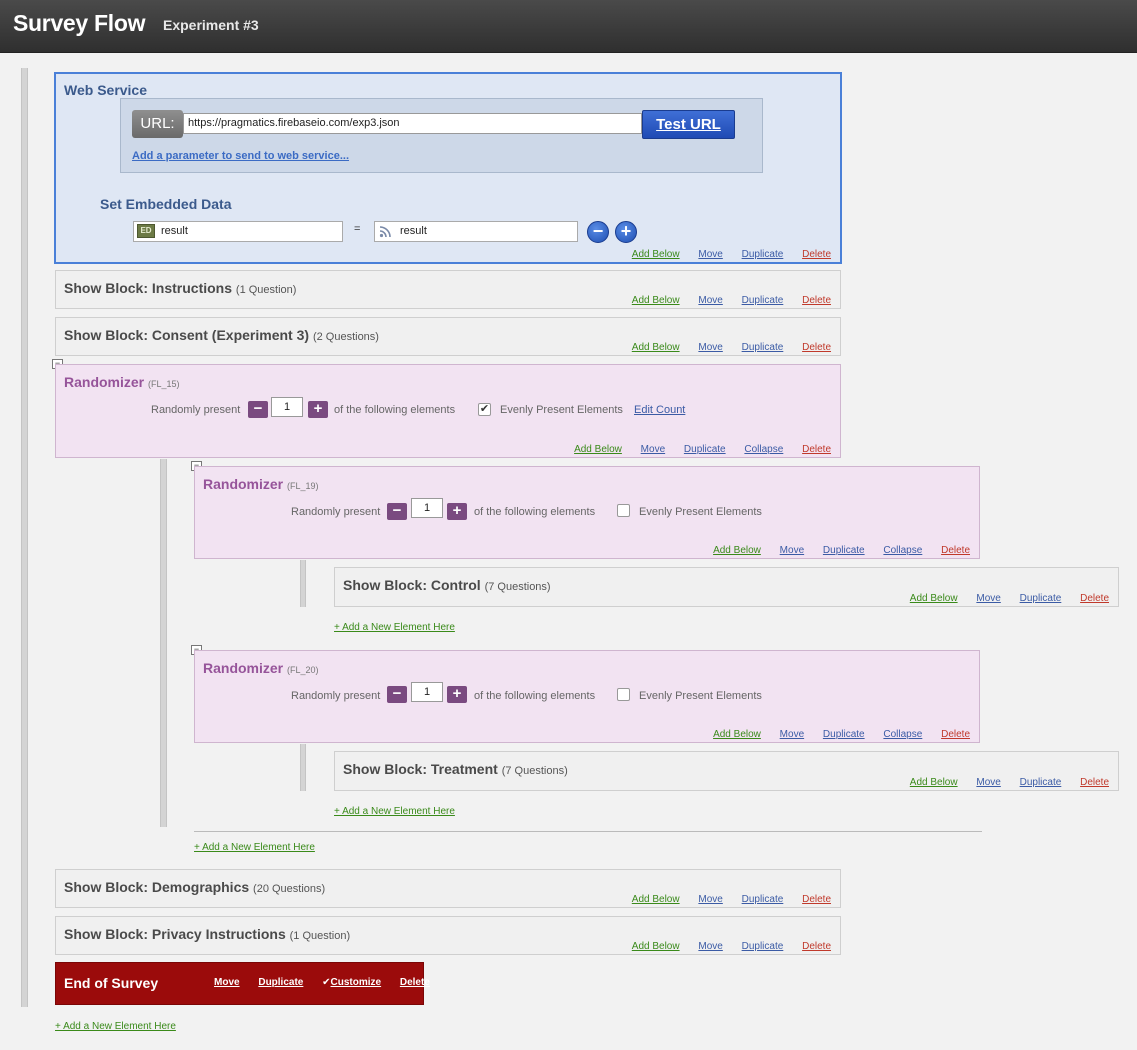 Image resolution: width=1137 pixels, height=1050 pixels. What do you see at coordinates (659, 410) in the screenshot?
I see `edit-count-link: Edit Count` at bounding box center [659, 410].